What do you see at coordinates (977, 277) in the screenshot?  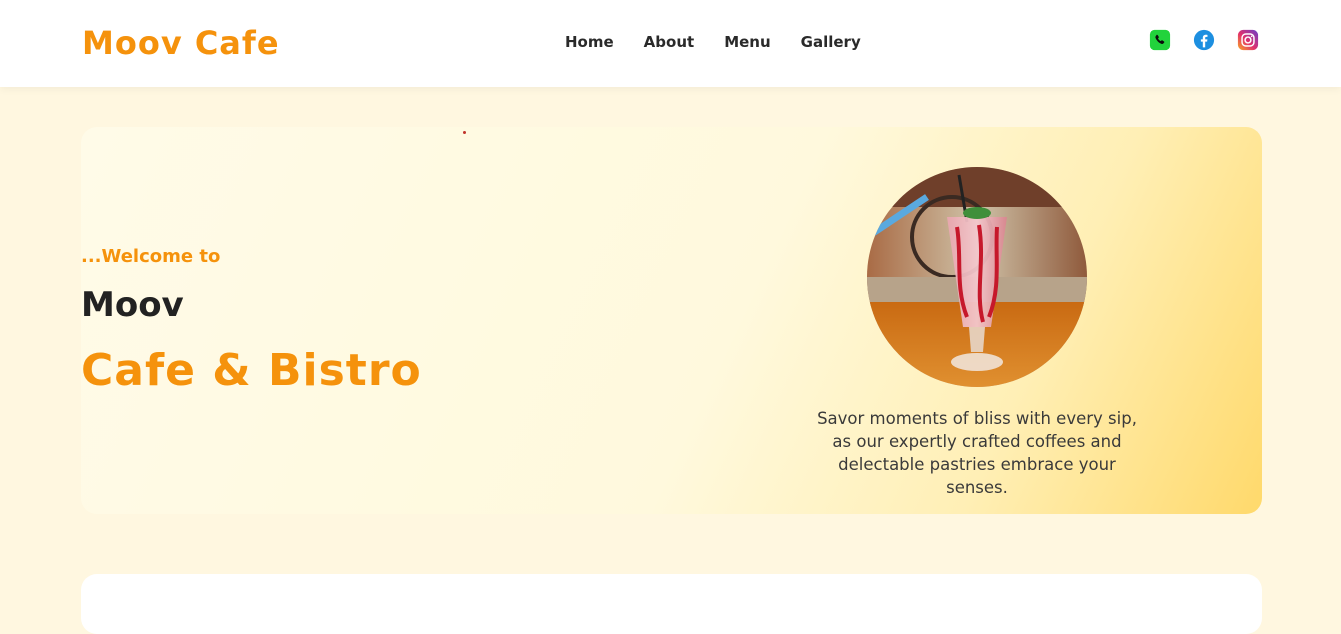 I see `milkshake-photo` at bounding box center [977, 277].